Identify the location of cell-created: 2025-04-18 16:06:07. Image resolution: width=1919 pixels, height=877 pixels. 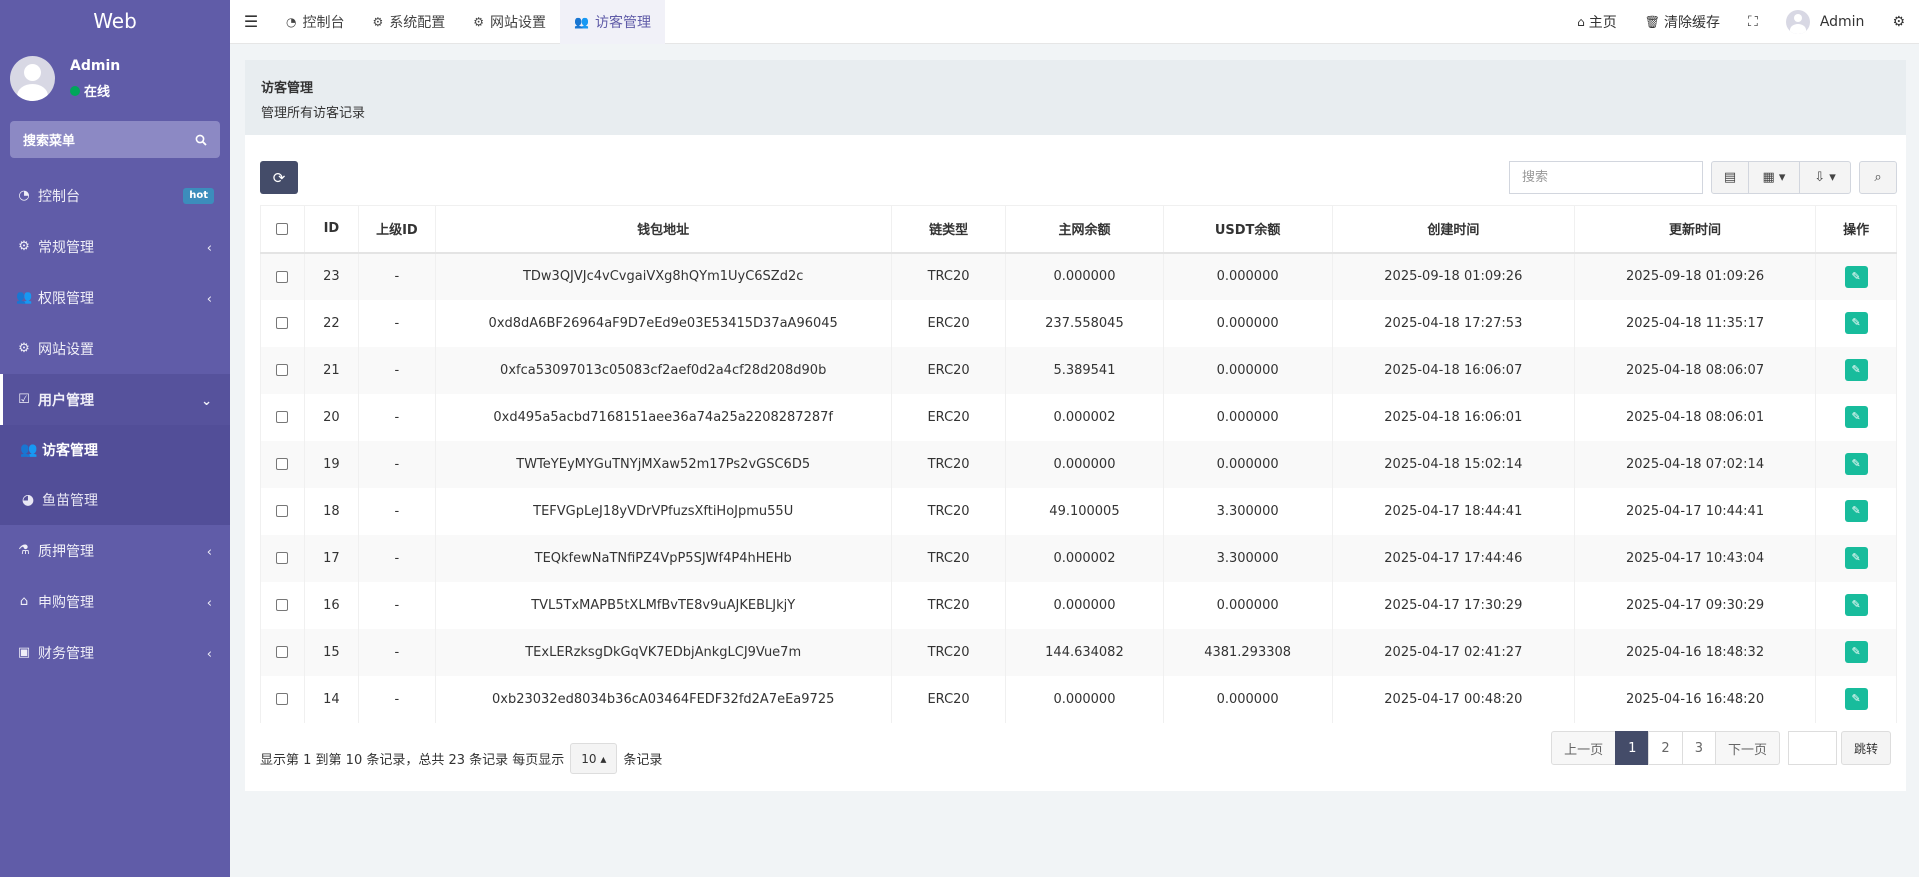
(1453, 370).